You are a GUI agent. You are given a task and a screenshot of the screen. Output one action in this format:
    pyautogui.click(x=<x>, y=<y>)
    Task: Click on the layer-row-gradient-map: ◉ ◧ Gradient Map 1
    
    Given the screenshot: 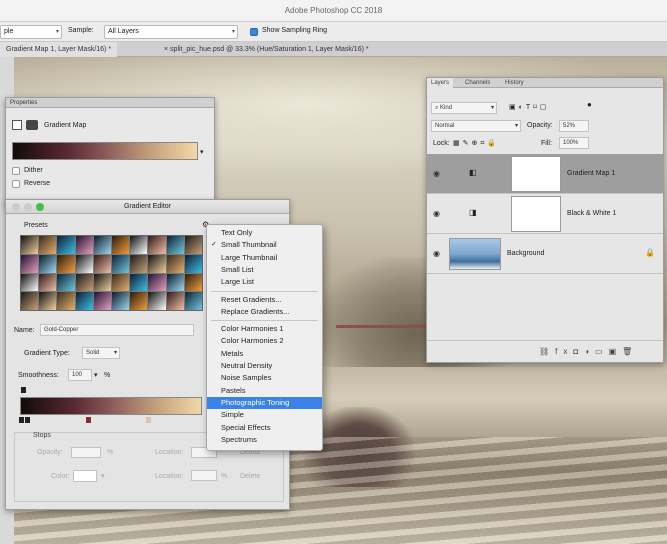 What is the action you would take?
    pyautogui.click(x=545, y=174)
    